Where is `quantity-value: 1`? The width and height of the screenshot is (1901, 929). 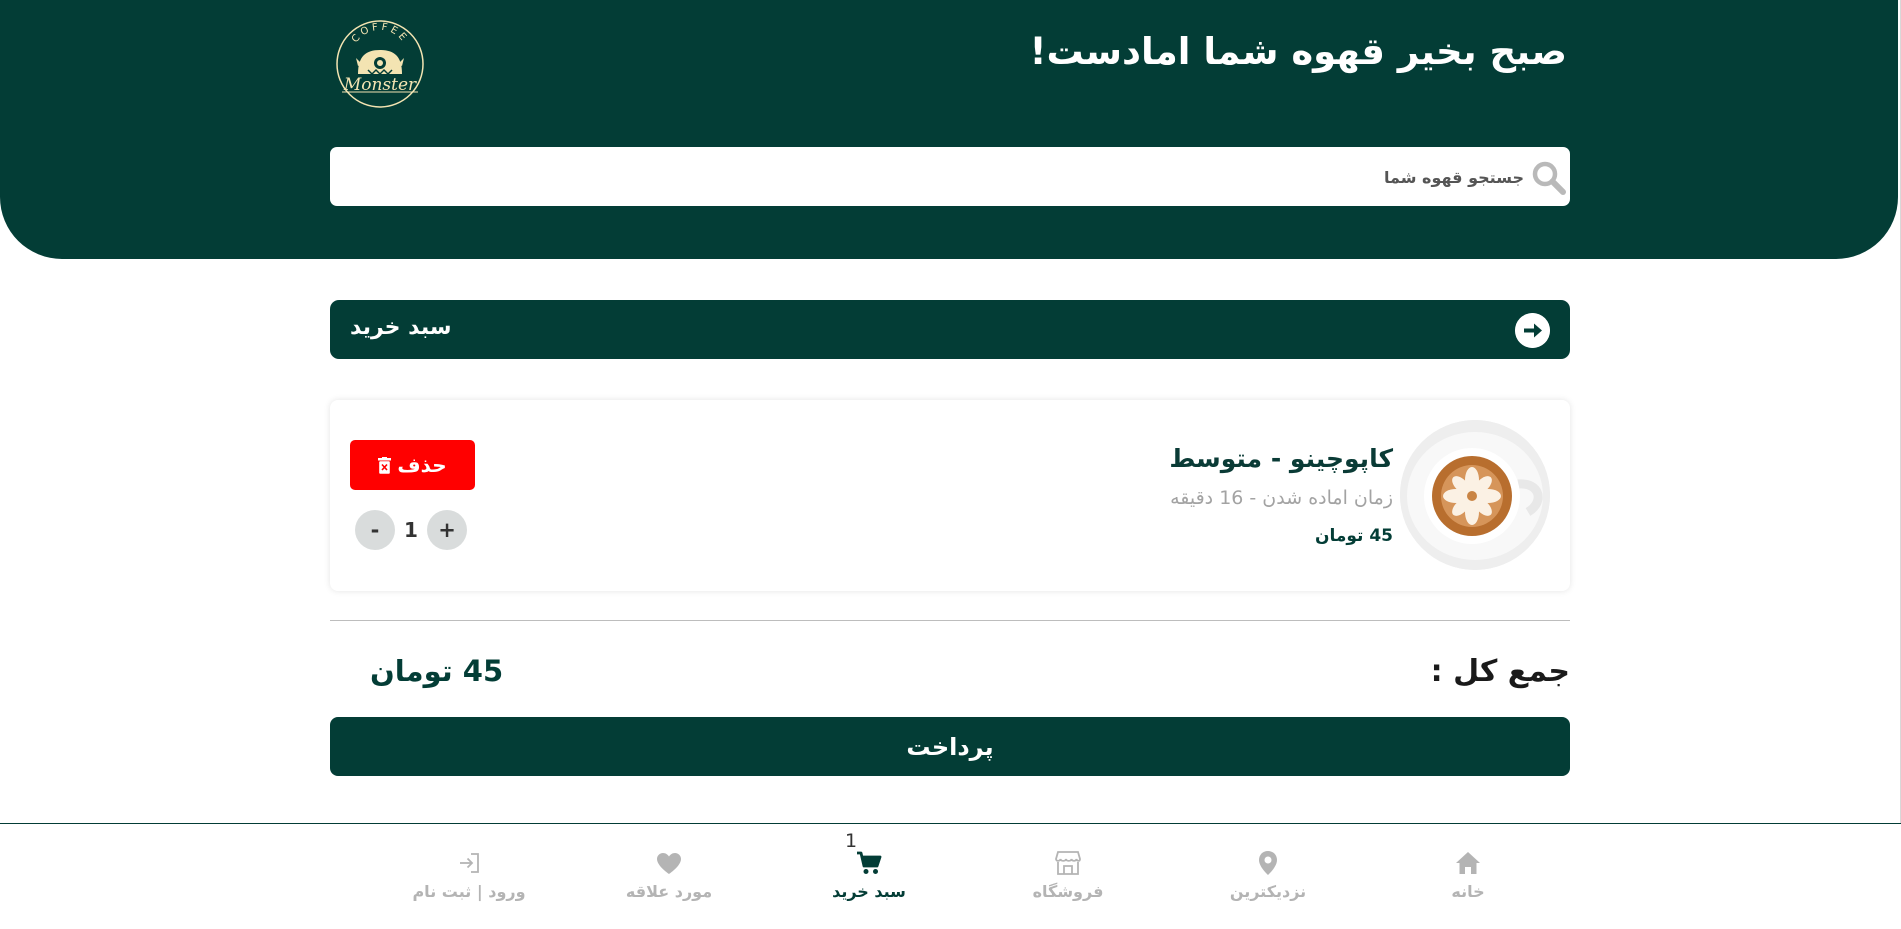 quantity-value: 1 is located at coordinates (411, 530).